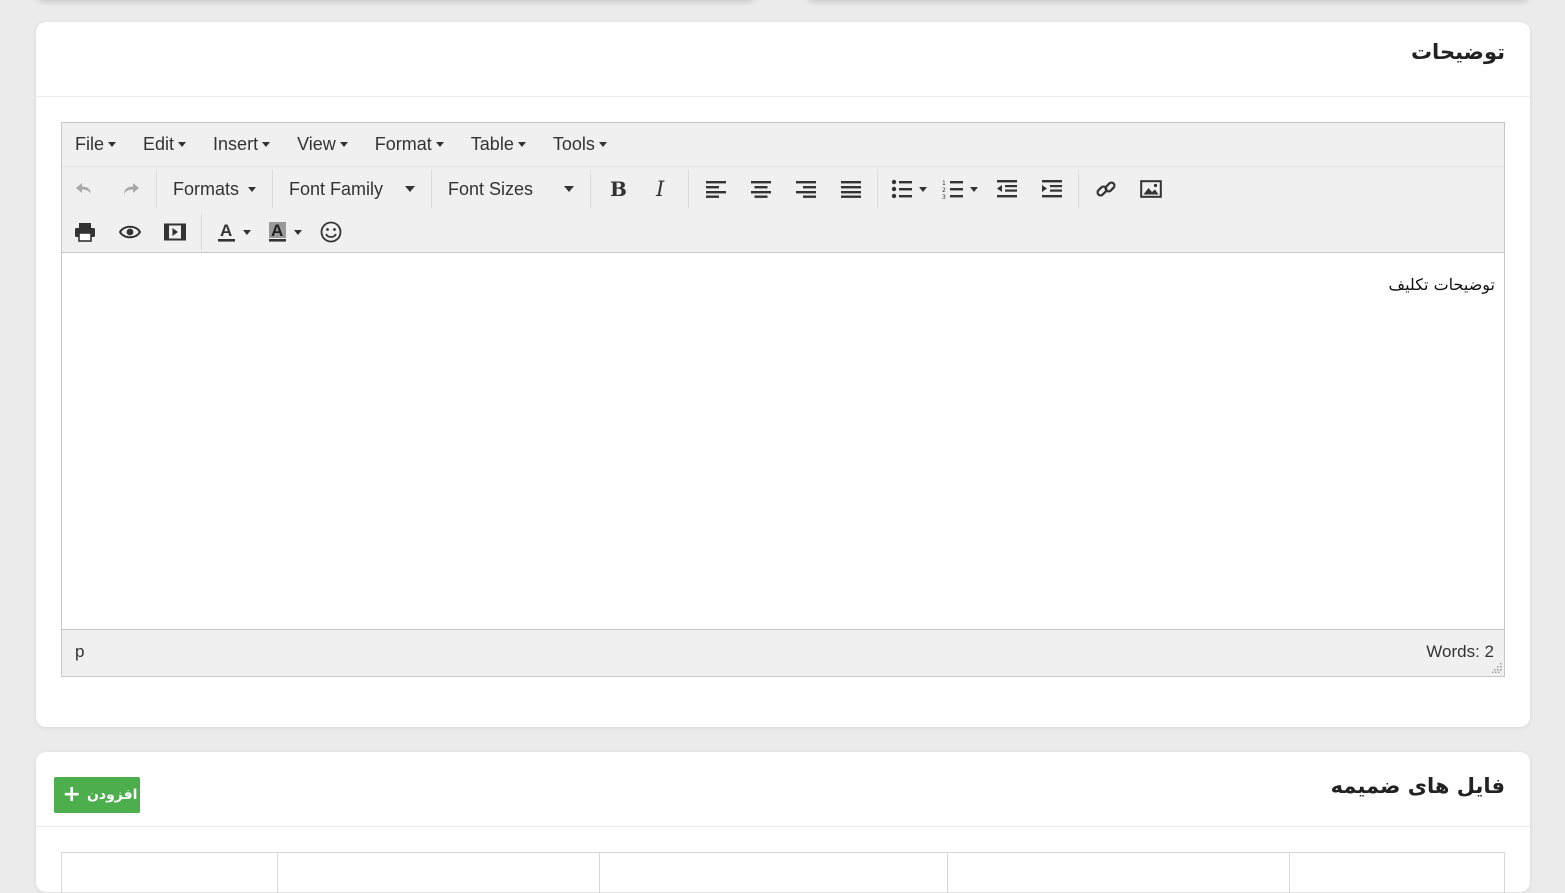  Describe the element at coordinates (206, 188) in the screenshot. I see `formats-label: Formats` at that location.